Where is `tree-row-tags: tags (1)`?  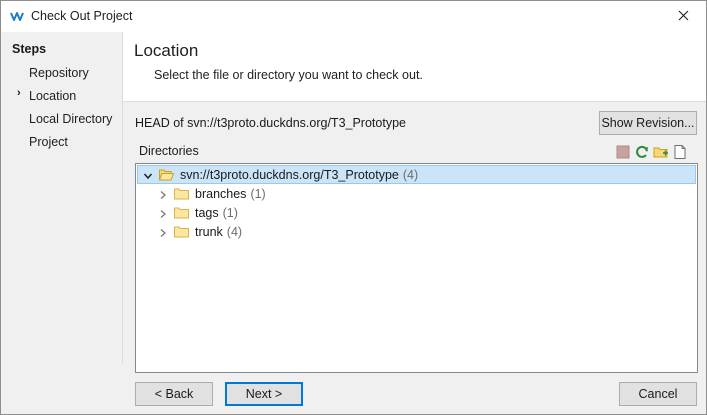 tree-row-tags: tags (1) is located at coordinates (198, 212).